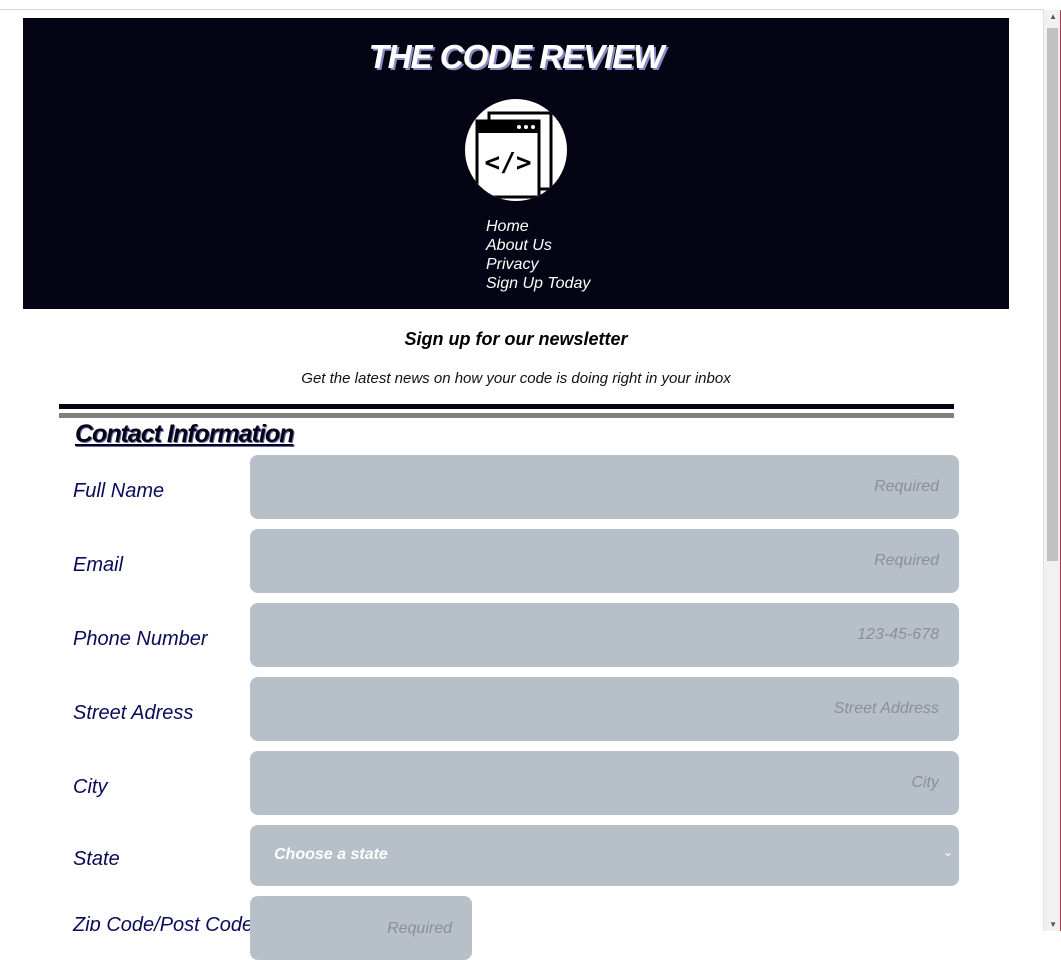 The width and height of the screenshot is (1061, 960). What do you see at coordinates (161, 922) in the screenshot?
I see `zip-code-label: Zip Code/Post Code` at bounding box center [161, 922].